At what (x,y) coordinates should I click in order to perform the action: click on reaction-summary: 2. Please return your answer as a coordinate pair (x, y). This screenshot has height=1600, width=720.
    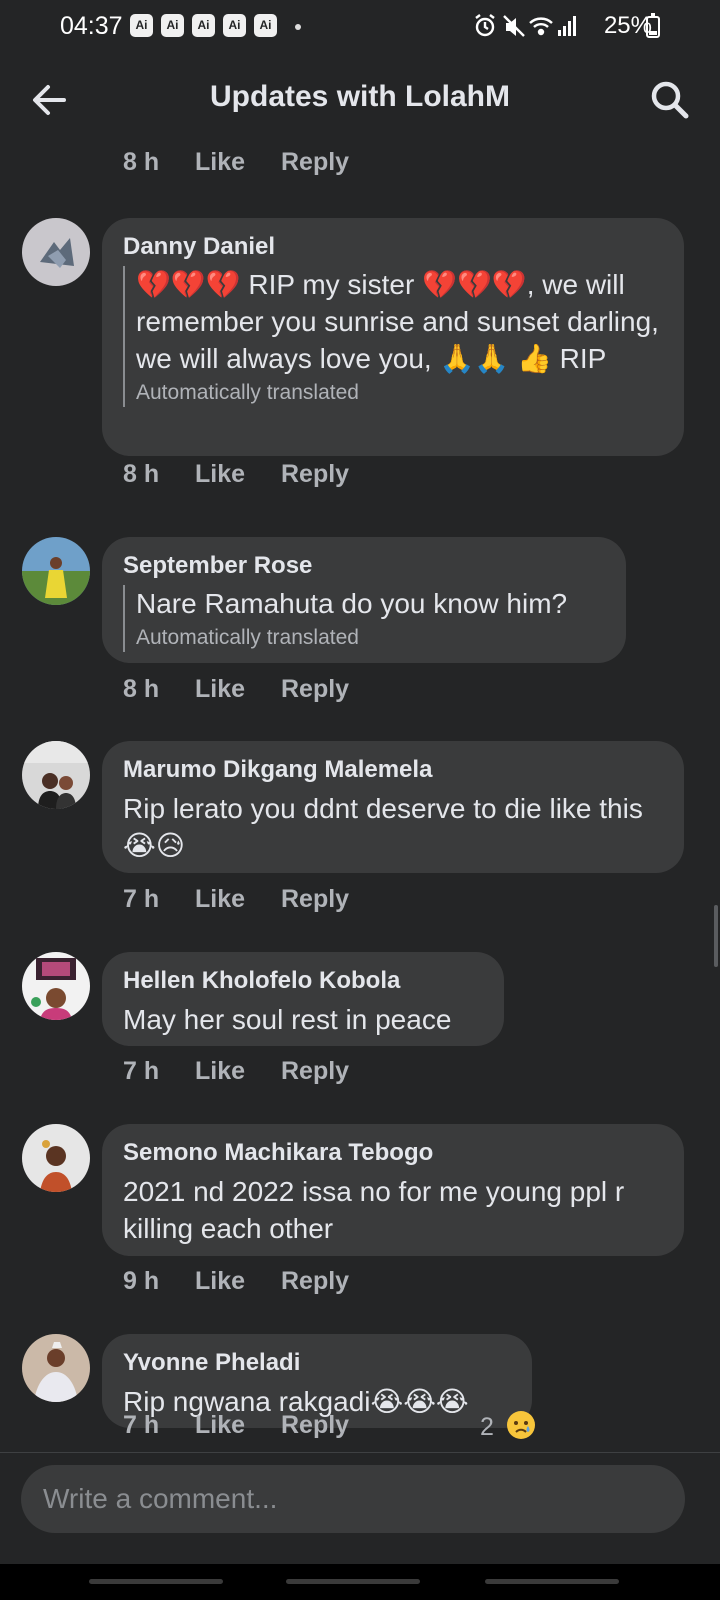
    Looking at the image, I should click on (507, 1429).